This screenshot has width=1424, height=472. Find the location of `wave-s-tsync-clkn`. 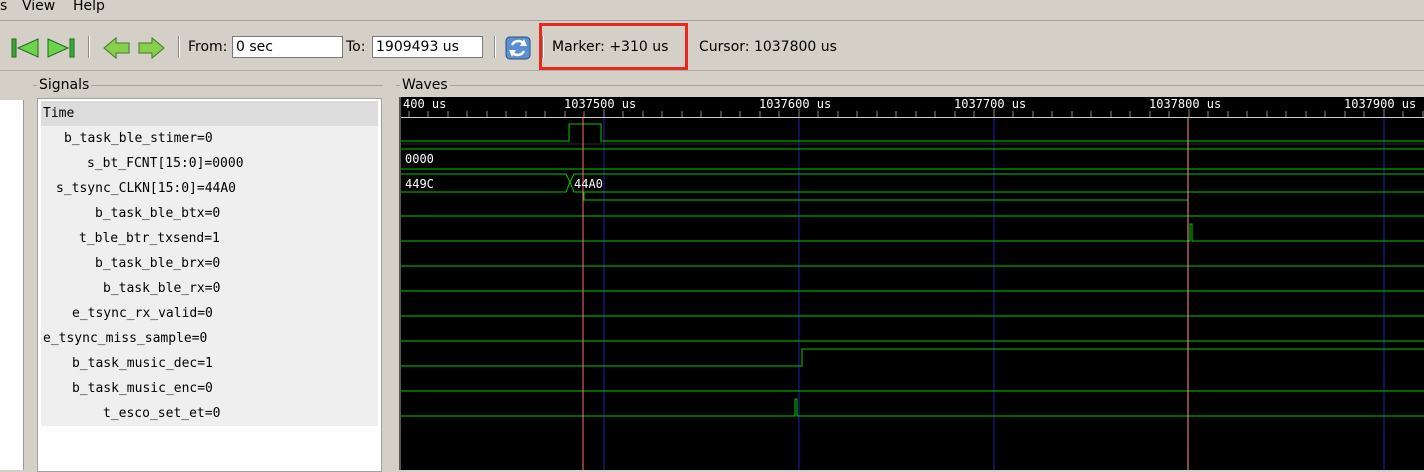

wave-s-tsync-clkn is located at coordinates (912, 178).